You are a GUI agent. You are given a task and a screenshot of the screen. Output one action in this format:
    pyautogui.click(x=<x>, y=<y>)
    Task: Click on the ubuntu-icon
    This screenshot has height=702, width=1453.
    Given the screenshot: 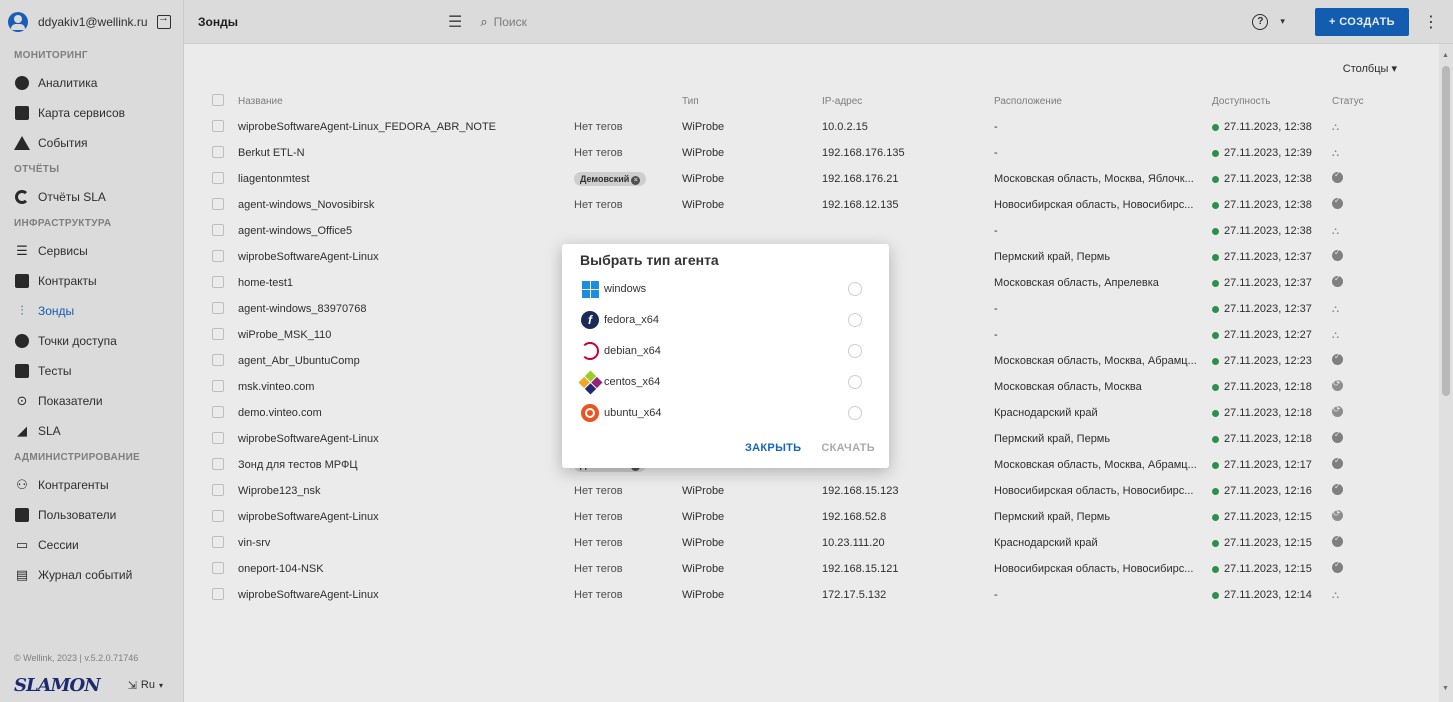 What is the action you would take?
    pyautogui.click(x=590, y=413)
    